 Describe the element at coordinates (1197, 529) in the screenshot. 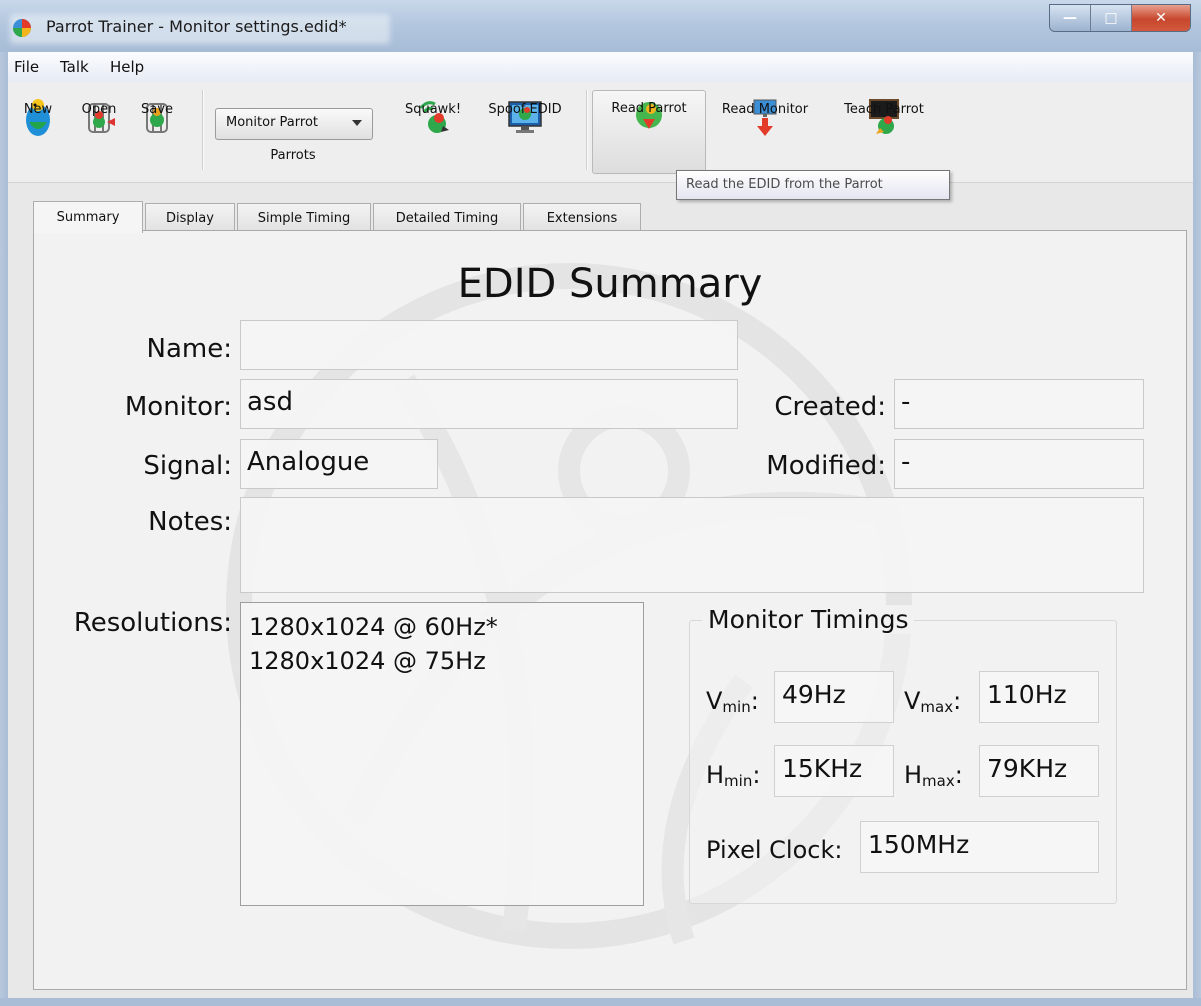

I see `window-frame-right` at that location.